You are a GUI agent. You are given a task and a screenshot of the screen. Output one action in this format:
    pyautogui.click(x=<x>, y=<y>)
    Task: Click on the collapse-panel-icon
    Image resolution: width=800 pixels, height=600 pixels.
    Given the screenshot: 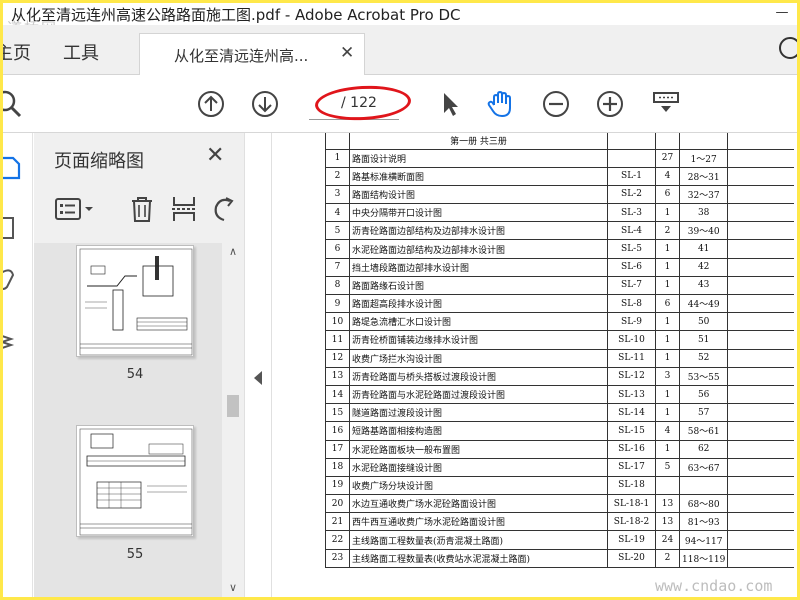 What is the action you would take?
    pyautogui.click(x=258, y=378)
    